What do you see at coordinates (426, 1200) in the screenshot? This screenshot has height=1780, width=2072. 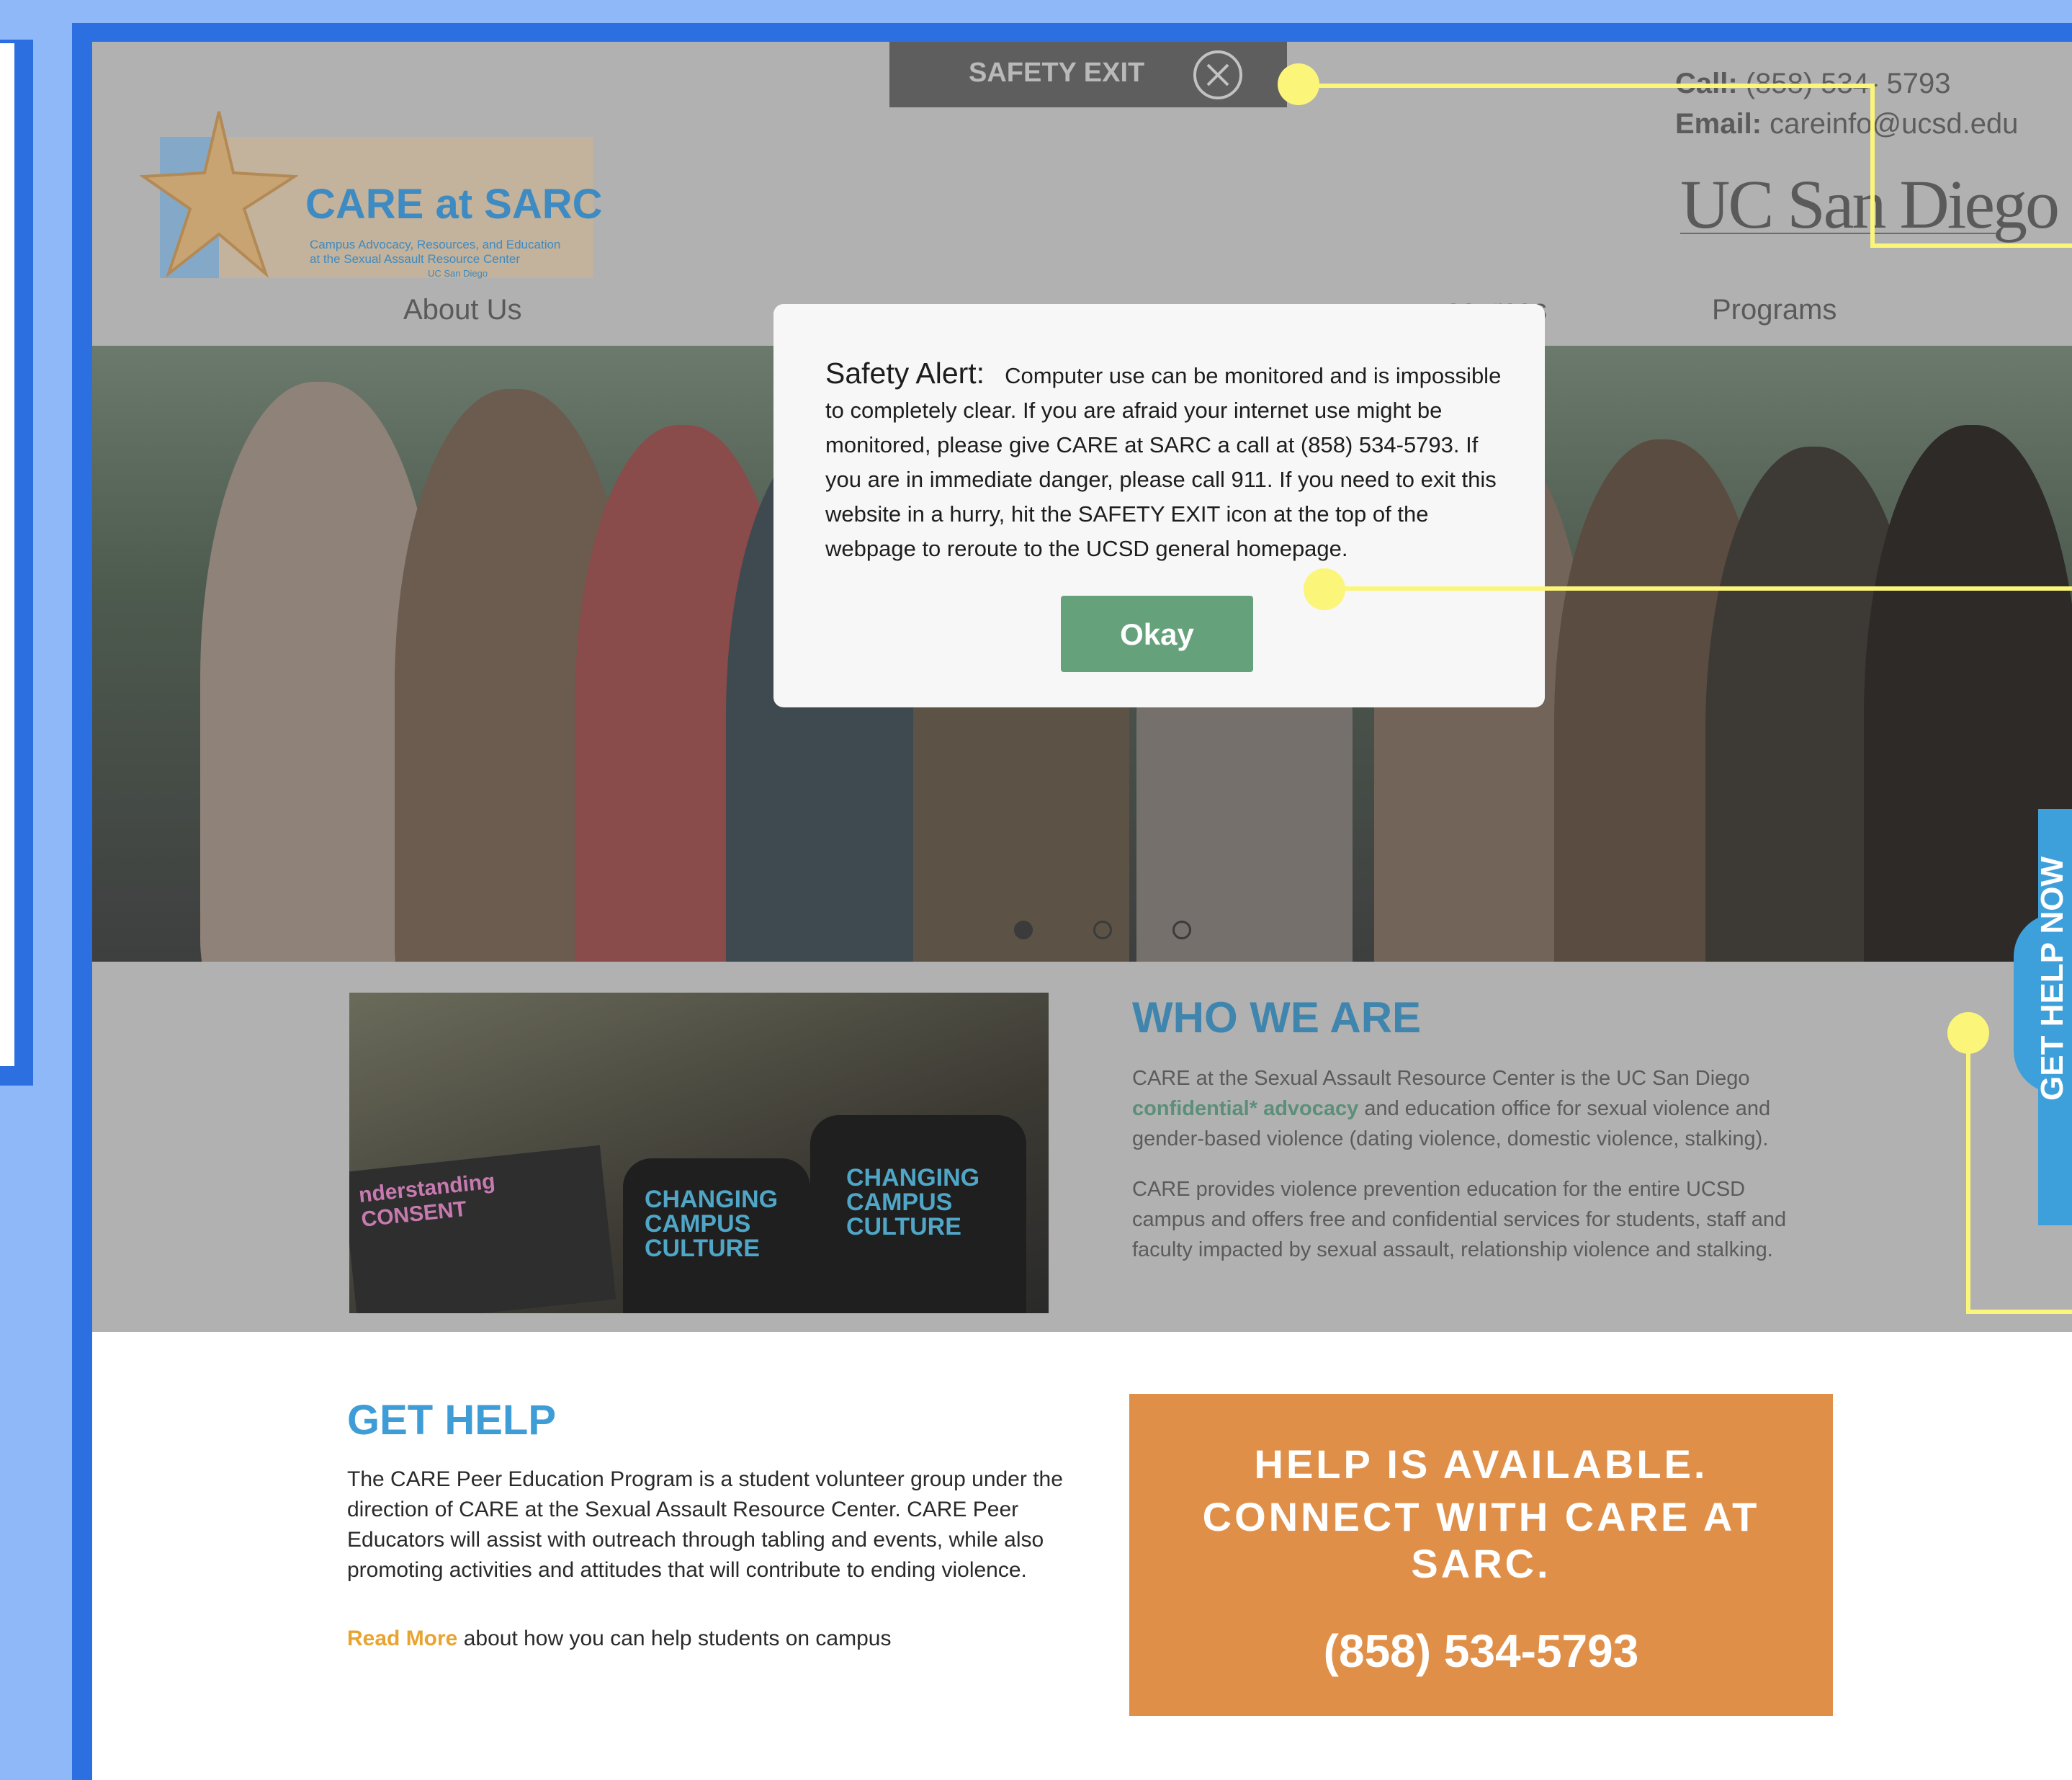 I see `consent-sign-text: nderstanding CONSENT` at bounding box center [426, 1200].